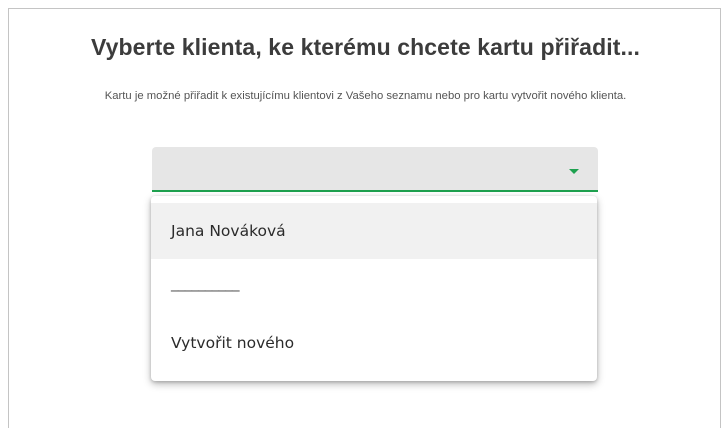  I want to click on menu-item-jana-novakova: Jana Nováková, so click(374, 231).